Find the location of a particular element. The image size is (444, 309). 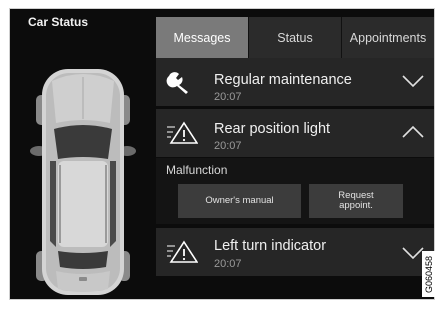

message-title: Left turn indicator is located at coordinates (270, 246).